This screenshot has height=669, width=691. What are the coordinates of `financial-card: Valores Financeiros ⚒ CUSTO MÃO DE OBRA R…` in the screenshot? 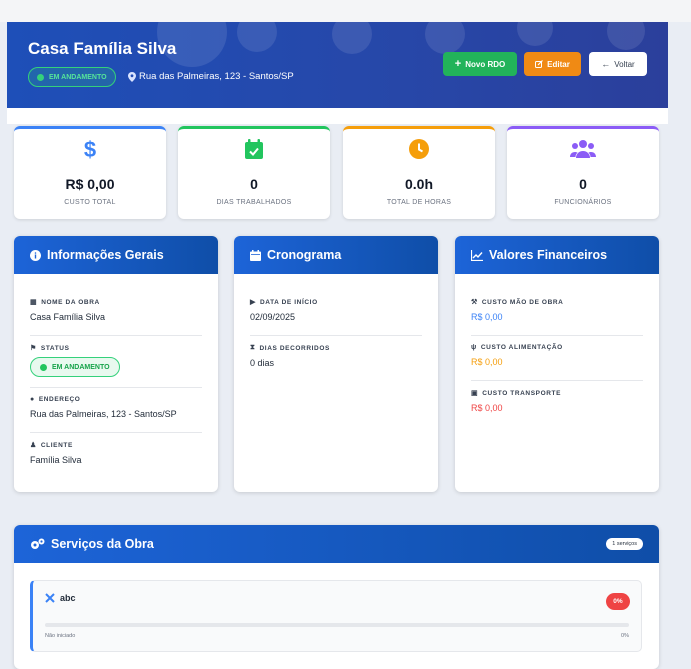 It's located at (557, 364).